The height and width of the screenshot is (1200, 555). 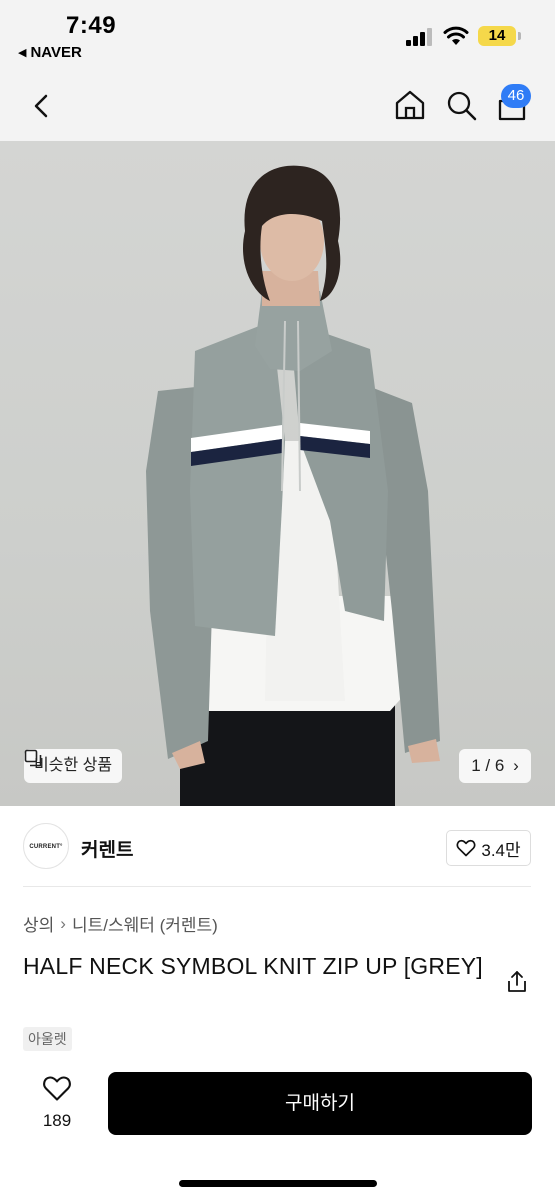 I want to click on outlet-tag: 아울렛, so click(x=47, y=1039).